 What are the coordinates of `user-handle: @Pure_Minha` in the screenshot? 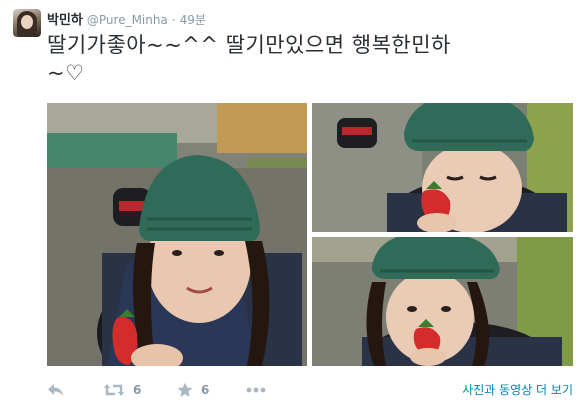 It's located at (127, 20).